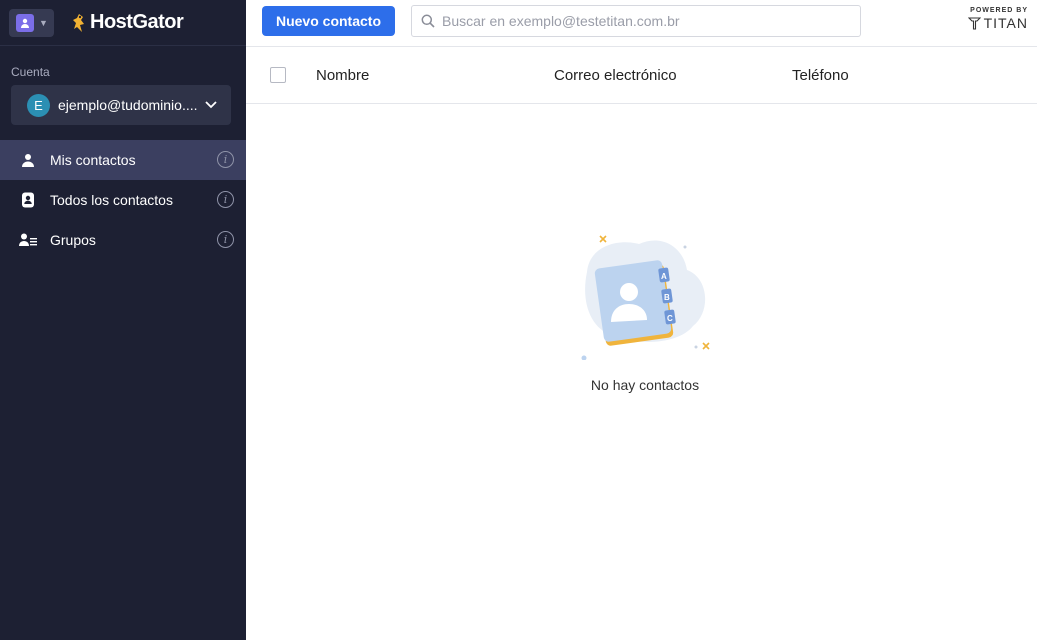 This screenshot has height=640, width=1037. What do you see at coordinates (615, 75) in the screenshot?
I see `column-header-correo: Correo electrónico` at bounding box center [615, 75].